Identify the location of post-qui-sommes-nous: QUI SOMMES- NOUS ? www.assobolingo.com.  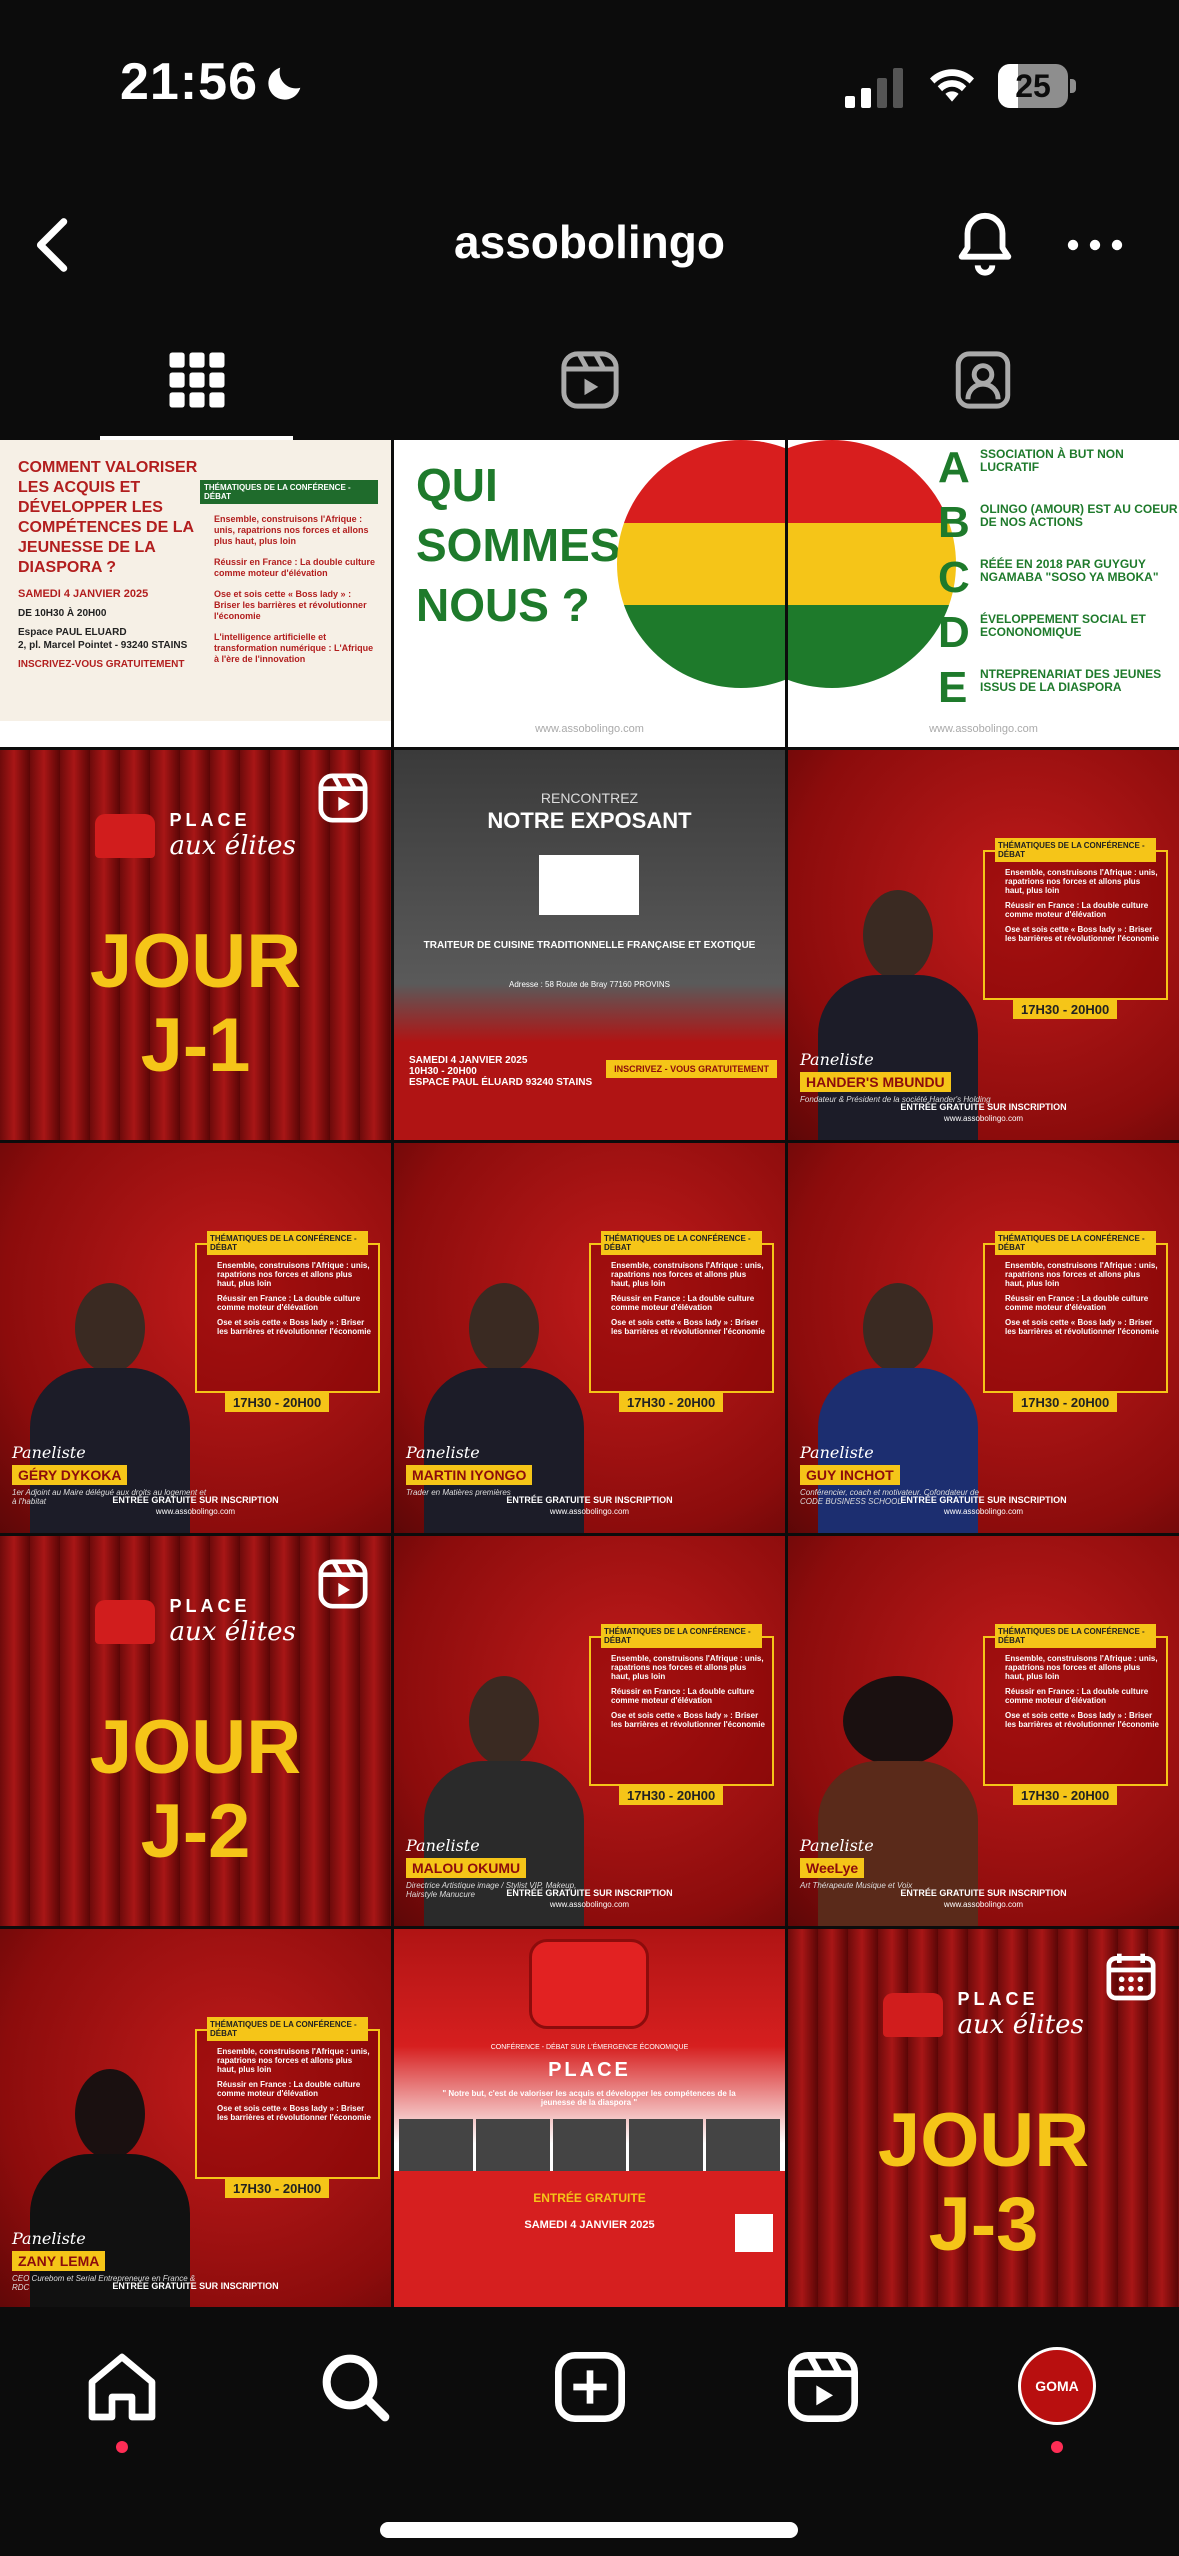
(589, 593).